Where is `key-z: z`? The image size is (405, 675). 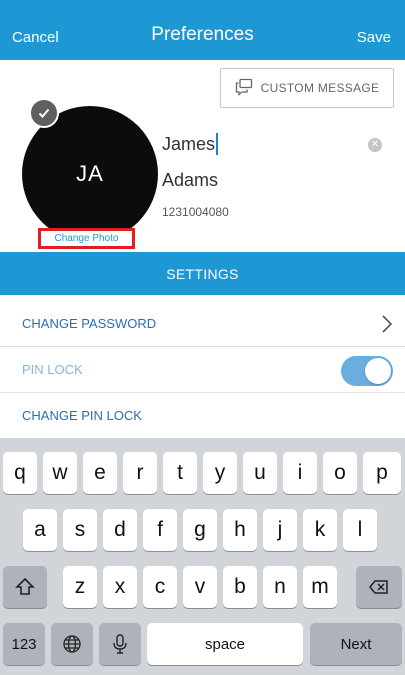
key-z: z is located at coordinates (80, 587).